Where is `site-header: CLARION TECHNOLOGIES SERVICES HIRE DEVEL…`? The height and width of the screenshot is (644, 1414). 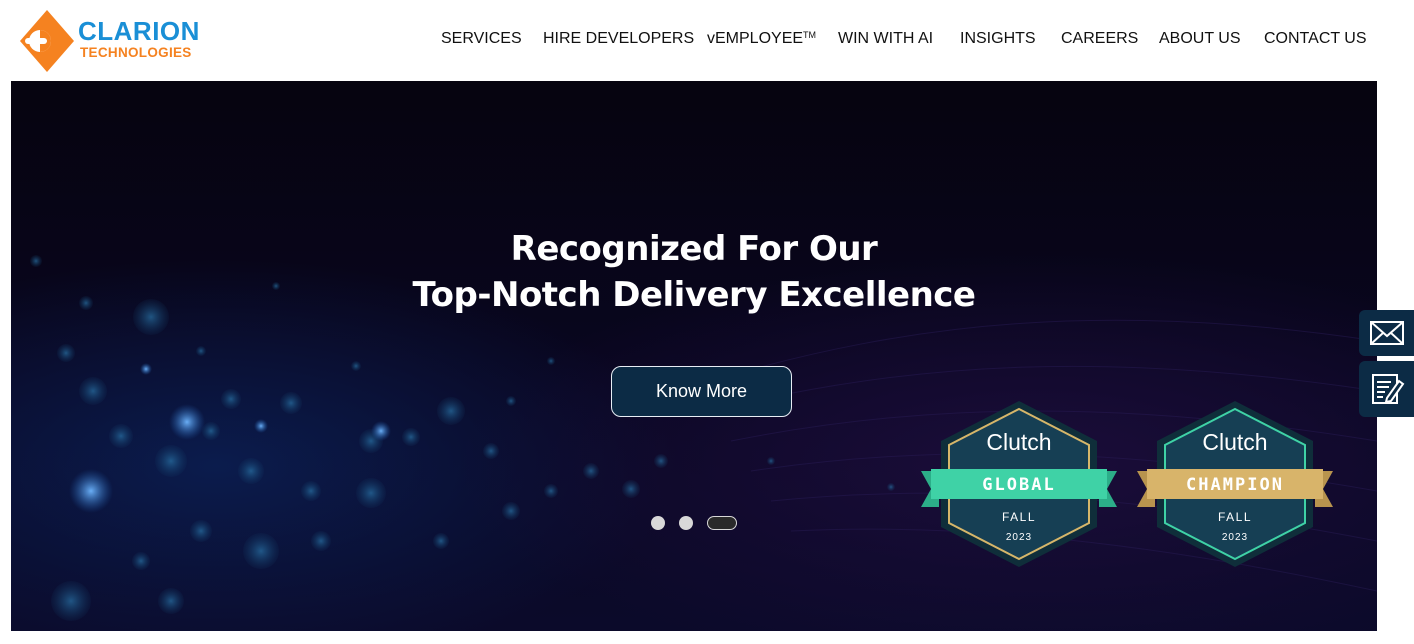
site-header: CLARION TECHNOLOGIES SERVICES HIRE DEVEL… is located at coordinates (707, 40).